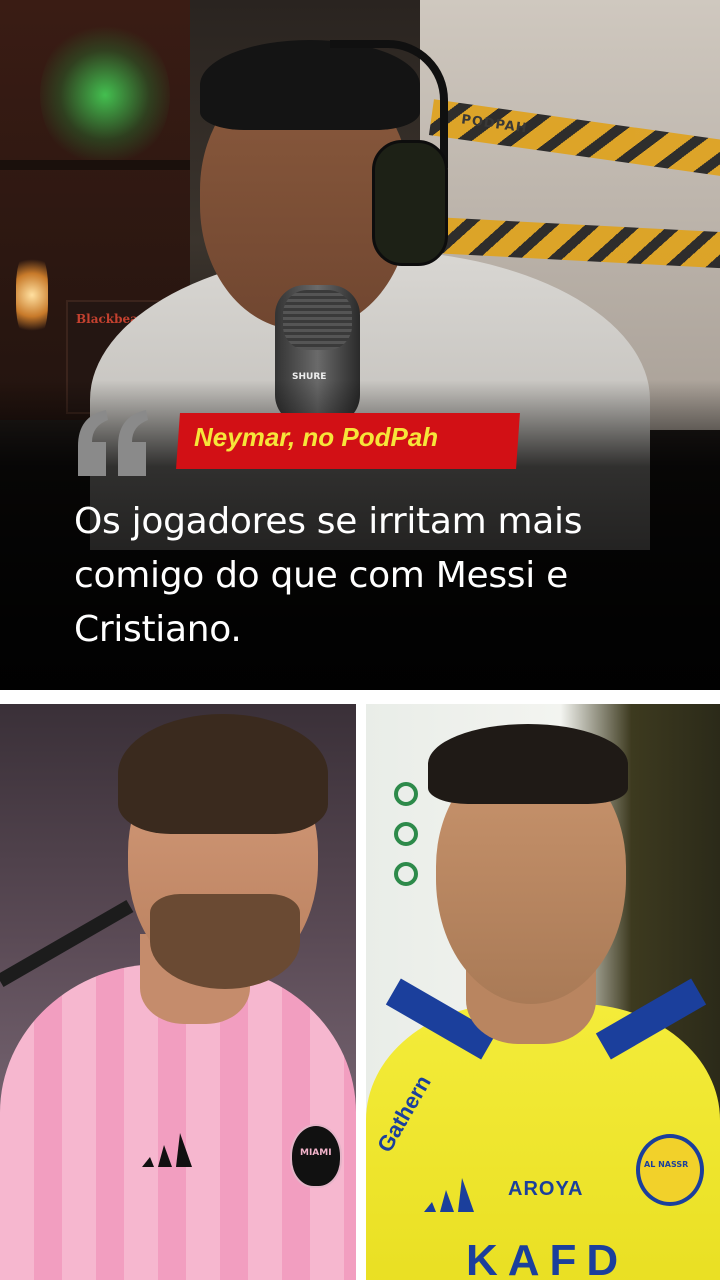 The width and height of the screenshot is (720, 1280). Describe the element at coordinates (316, 1153) in the screenshot. I see `crest-text: MIAMI` at that location.